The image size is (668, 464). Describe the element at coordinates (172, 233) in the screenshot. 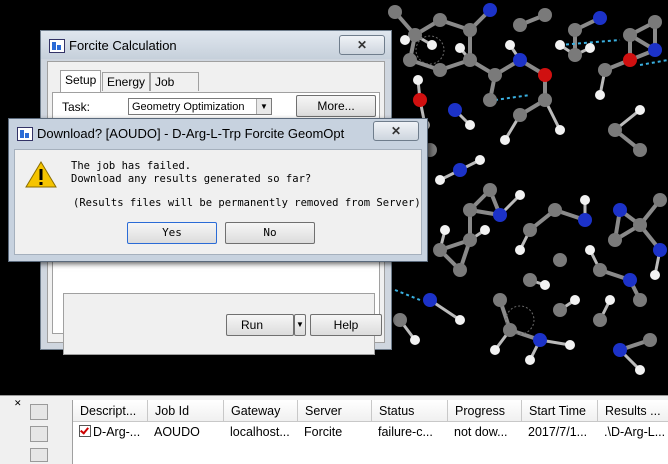

I see `yes-button: Yes` at that location.